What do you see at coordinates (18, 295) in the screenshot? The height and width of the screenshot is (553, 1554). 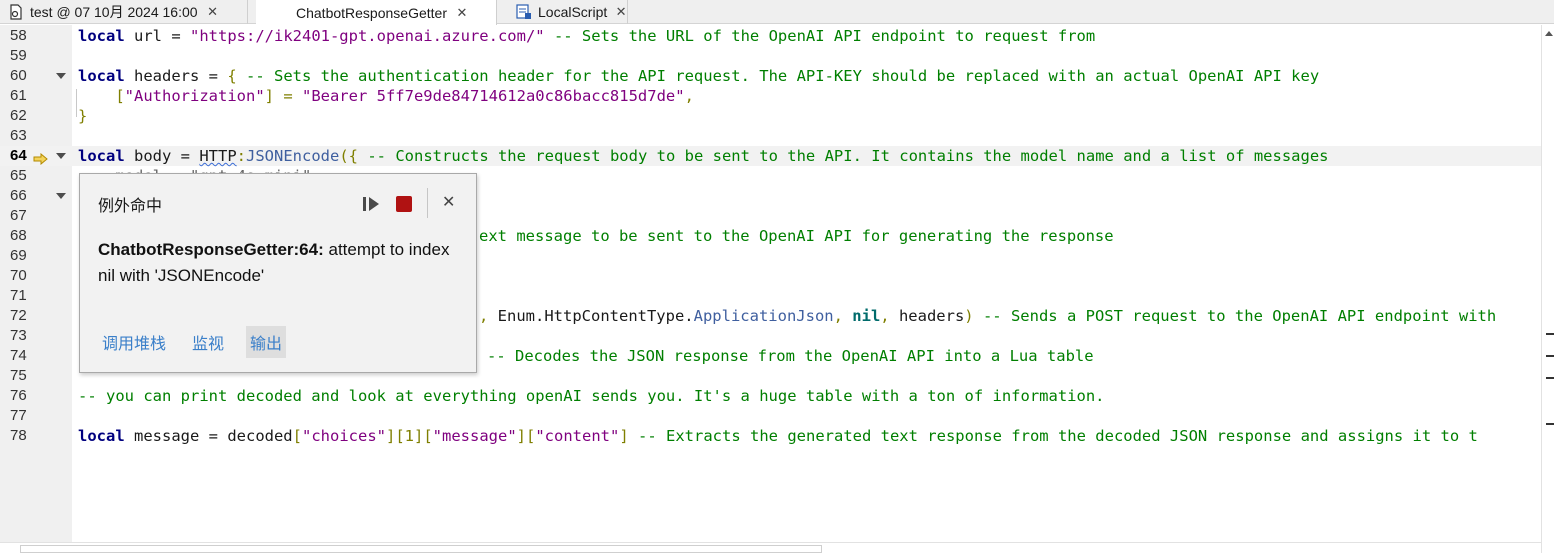 I see `line-number: 71` at bounding box center [18, 295].